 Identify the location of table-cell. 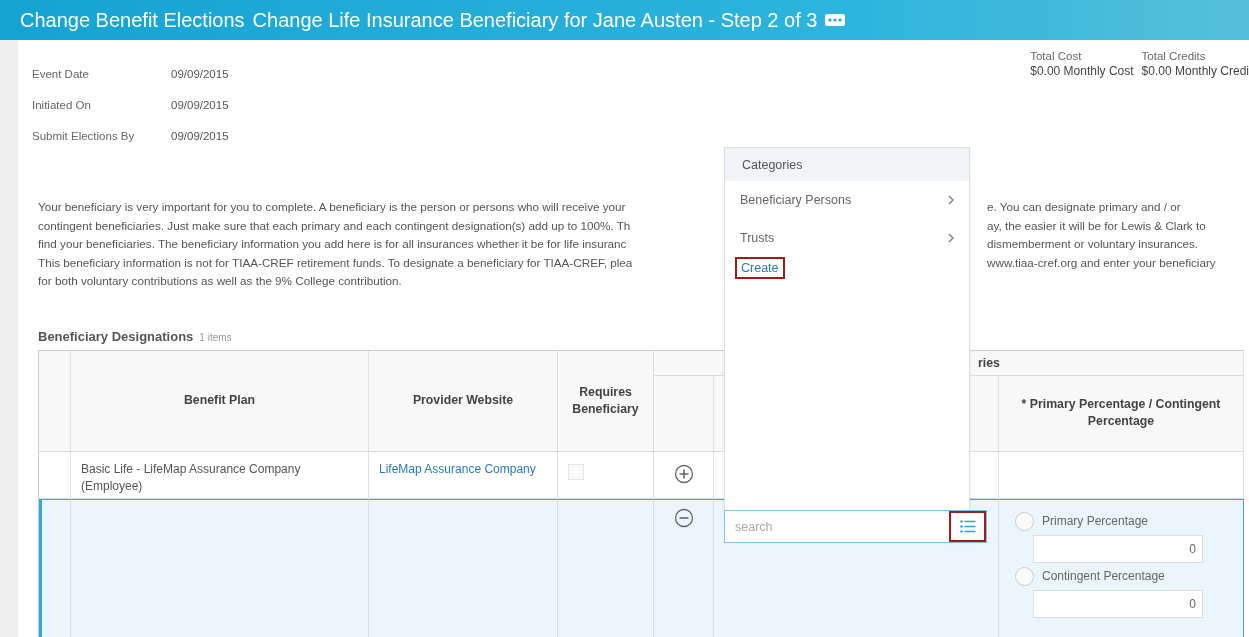
(55, 475).